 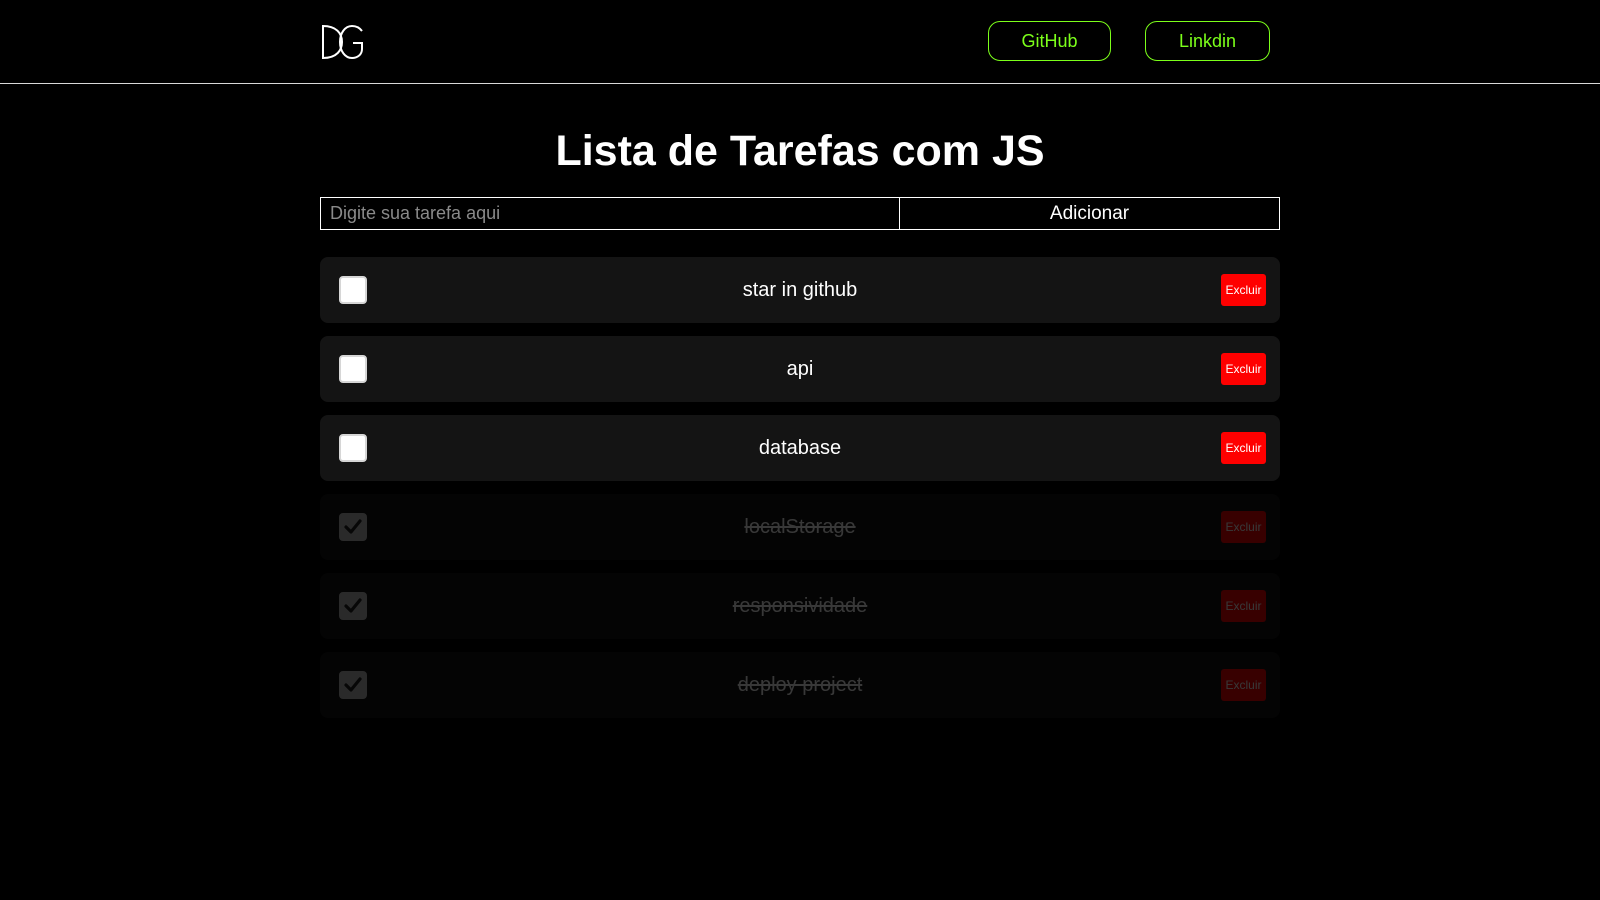 I want to click on task-item: star in github Excluir, so click(x=800, y=290).